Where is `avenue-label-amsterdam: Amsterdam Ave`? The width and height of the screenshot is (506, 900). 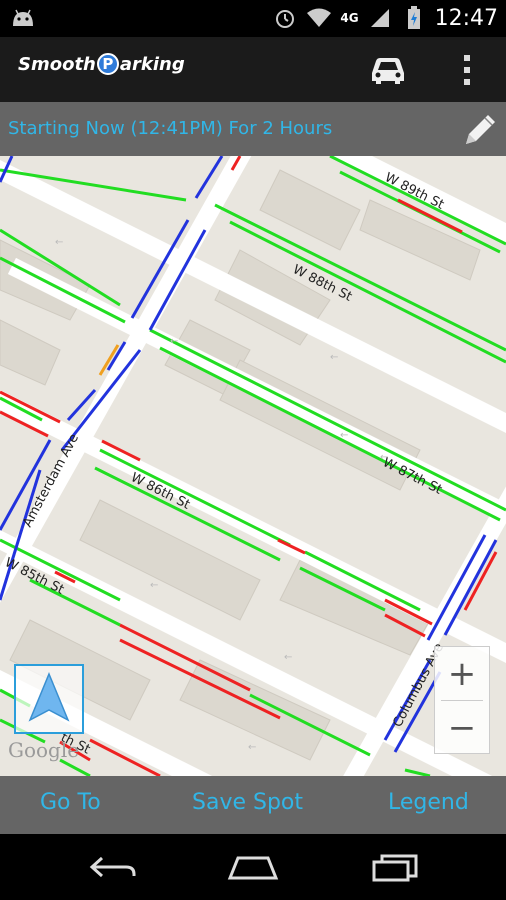 avenue-label-amsterdam: Amsterdam Ave is located at coordinates (51, 481).